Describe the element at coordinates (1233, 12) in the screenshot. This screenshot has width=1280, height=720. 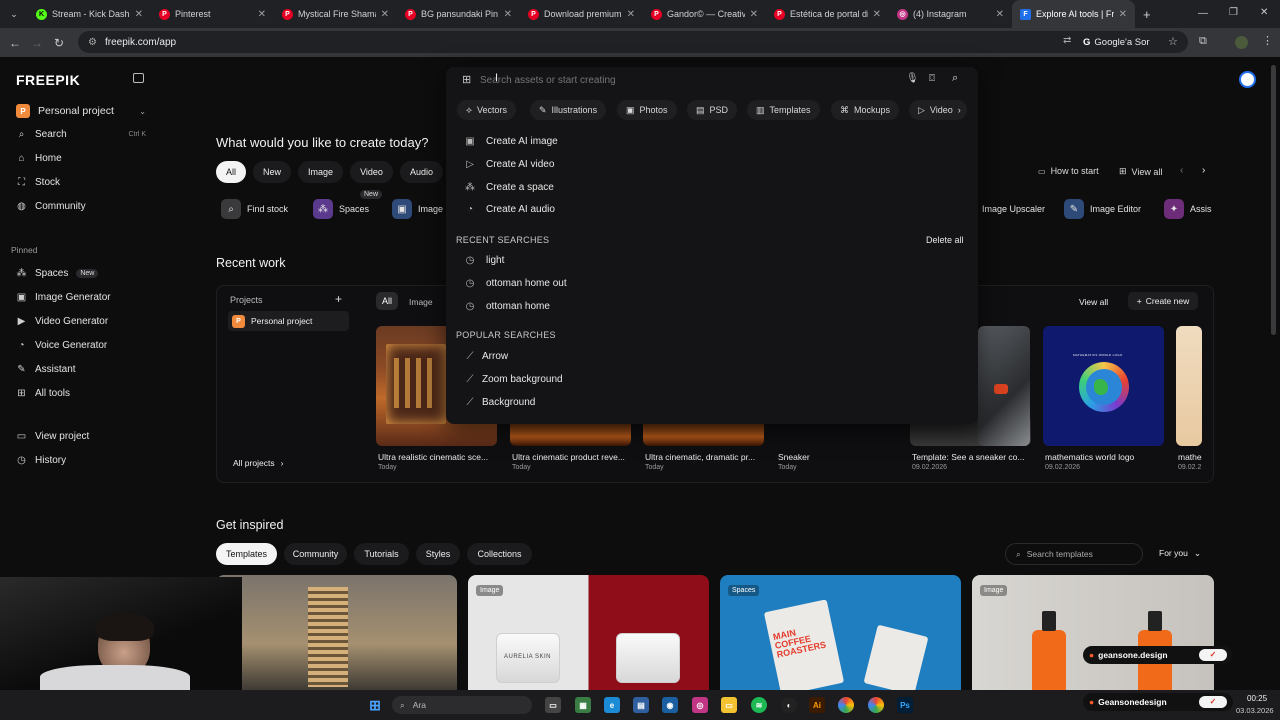
I see `restore-icon: ❐` at that location.